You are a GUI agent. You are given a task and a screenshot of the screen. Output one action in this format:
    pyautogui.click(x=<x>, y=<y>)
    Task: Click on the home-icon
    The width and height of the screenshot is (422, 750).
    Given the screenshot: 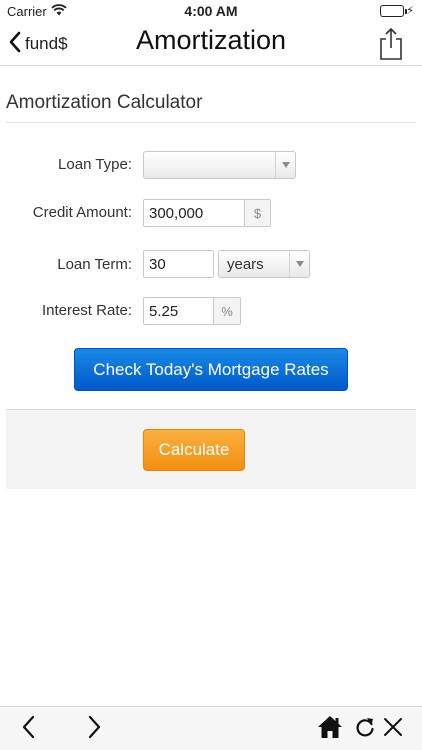 What is the action you would take?
    pyautogui.click(x=330, y=729)
    